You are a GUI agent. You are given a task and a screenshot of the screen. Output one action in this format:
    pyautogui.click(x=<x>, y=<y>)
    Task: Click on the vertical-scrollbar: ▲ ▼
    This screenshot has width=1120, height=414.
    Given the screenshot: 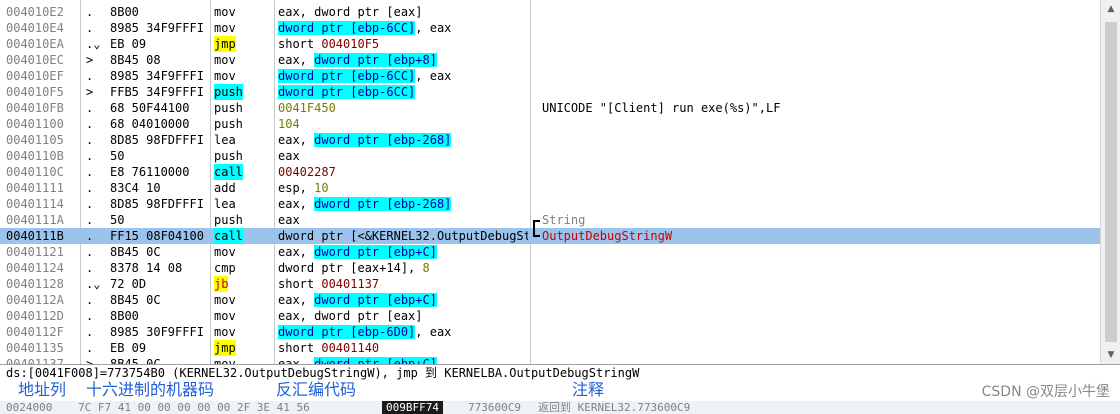 What is the action you would take?
    pyautogui.click(x=1110, y=182)
    